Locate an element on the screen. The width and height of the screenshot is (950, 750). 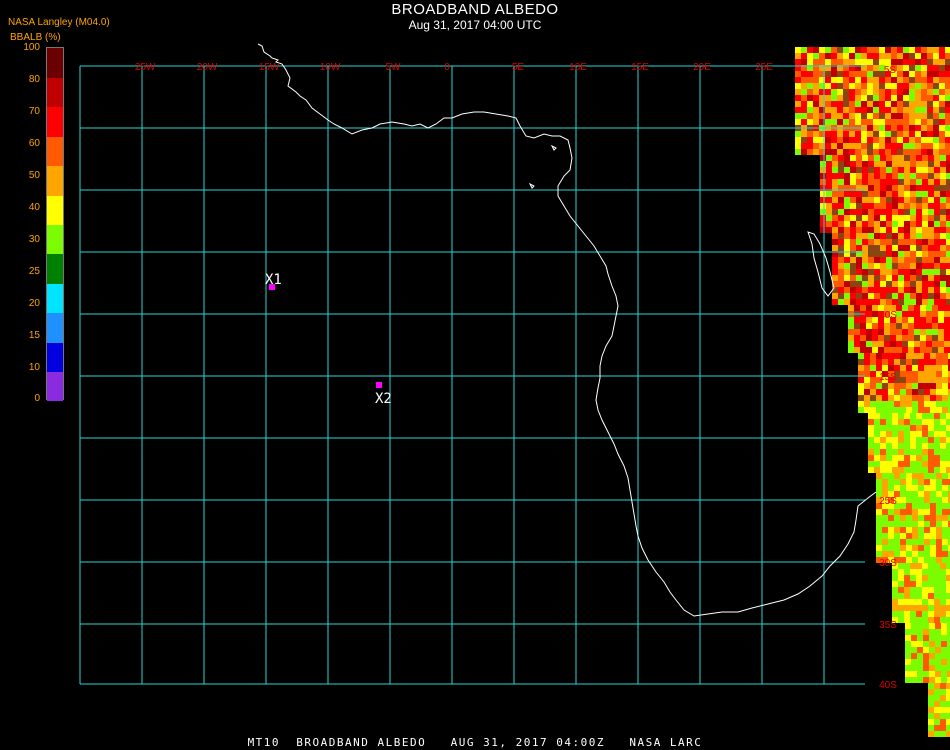
longitude-label: 10W is located at coordinates (330, 67).